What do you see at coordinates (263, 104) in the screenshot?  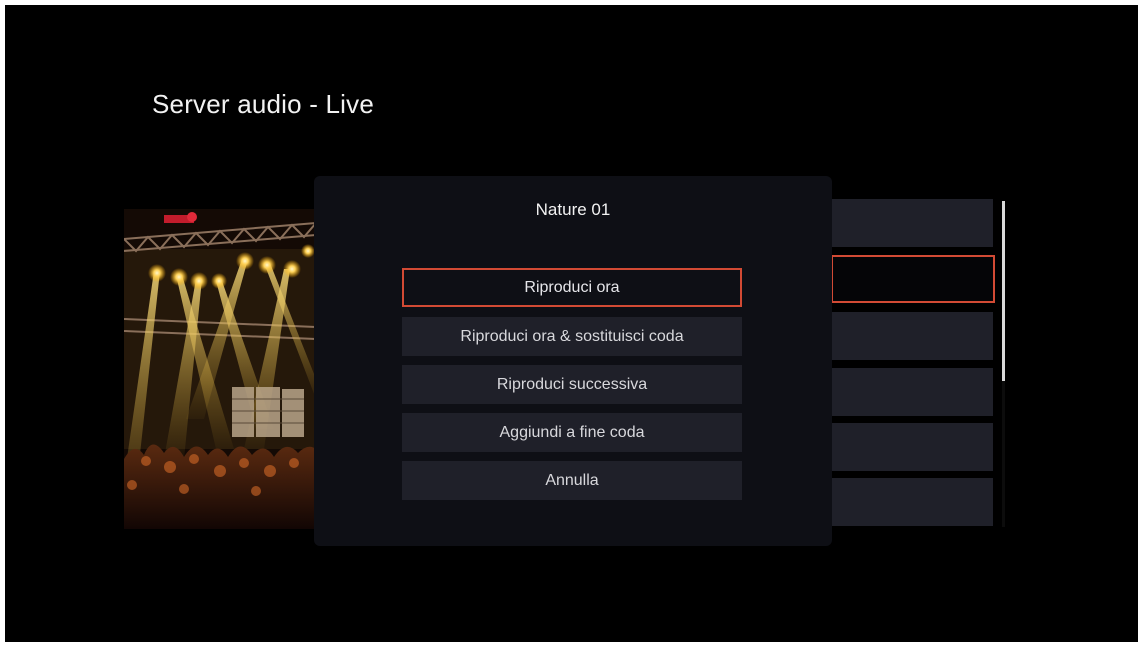 I see `page-title: Server audio - Live` at bounding box center [263, 104].